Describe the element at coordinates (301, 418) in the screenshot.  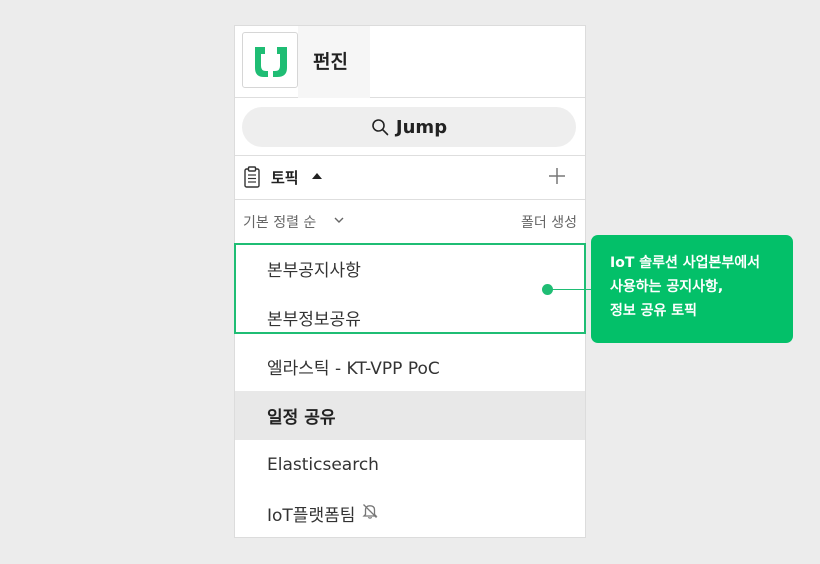
I see `topic-item-label: 일정 공유` at that location.